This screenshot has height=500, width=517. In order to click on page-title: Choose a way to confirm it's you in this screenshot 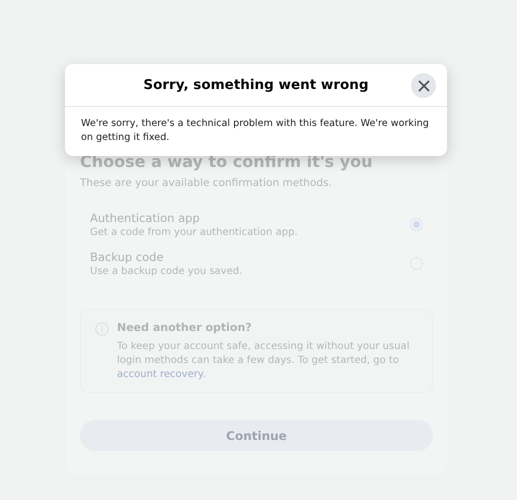, I will do `click(227, 161)`.